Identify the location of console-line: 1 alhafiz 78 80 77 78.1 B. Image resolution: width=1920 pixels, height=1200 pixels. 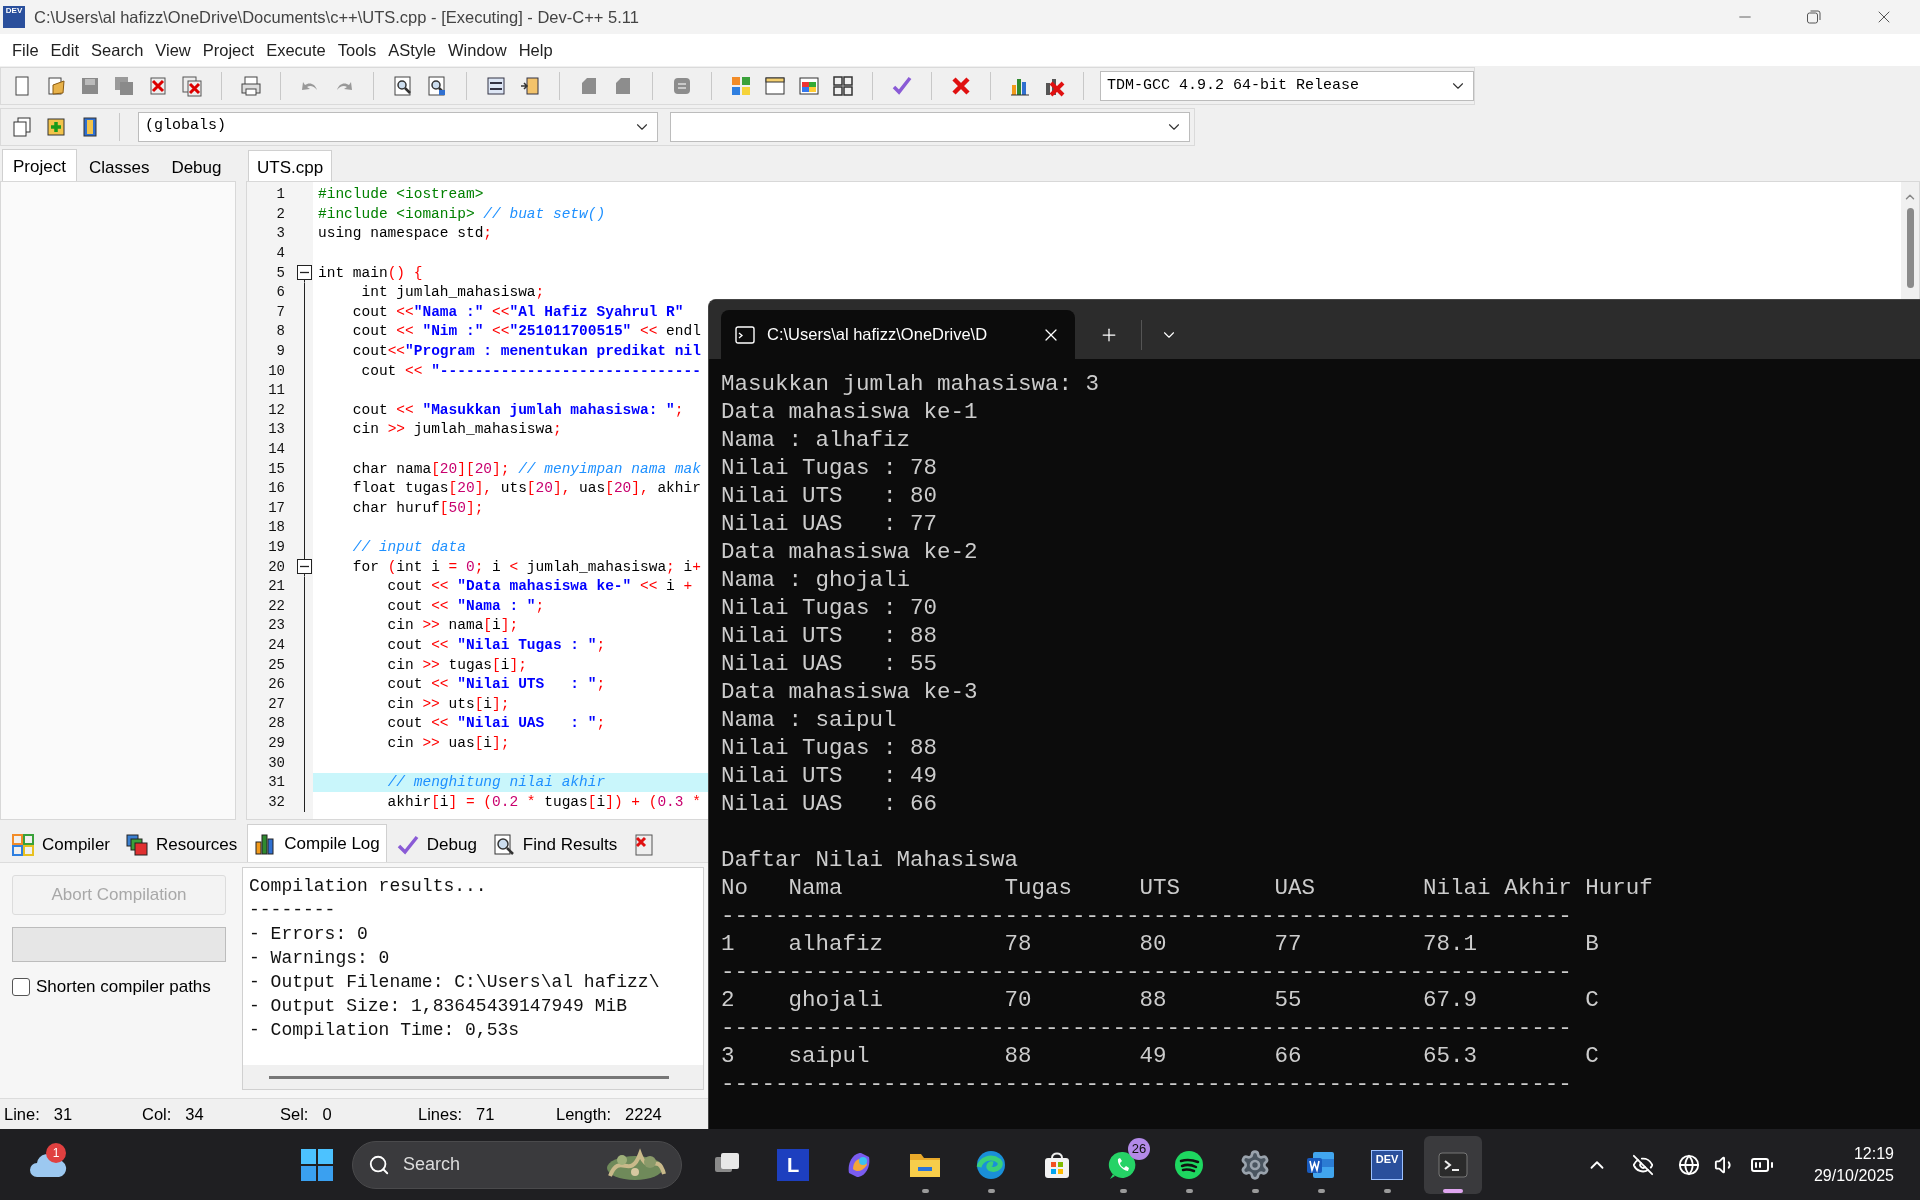
(1160, 944).